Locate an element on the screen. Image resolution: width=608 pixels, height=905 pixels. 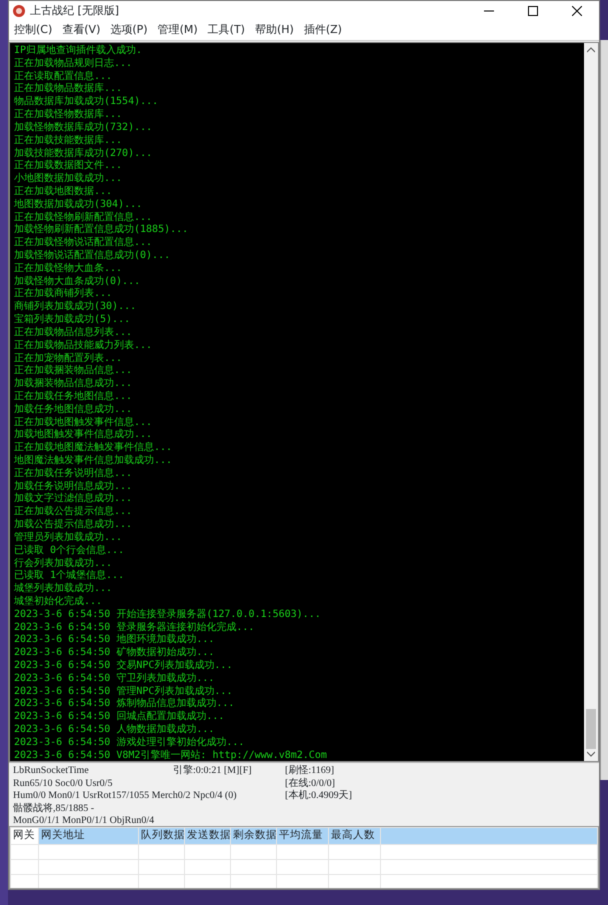
log-line: 2023-3-6 6:54:50 V8M2引擎唯一网站: http://www.v8m2.Com is located at coordinates (171, 755).